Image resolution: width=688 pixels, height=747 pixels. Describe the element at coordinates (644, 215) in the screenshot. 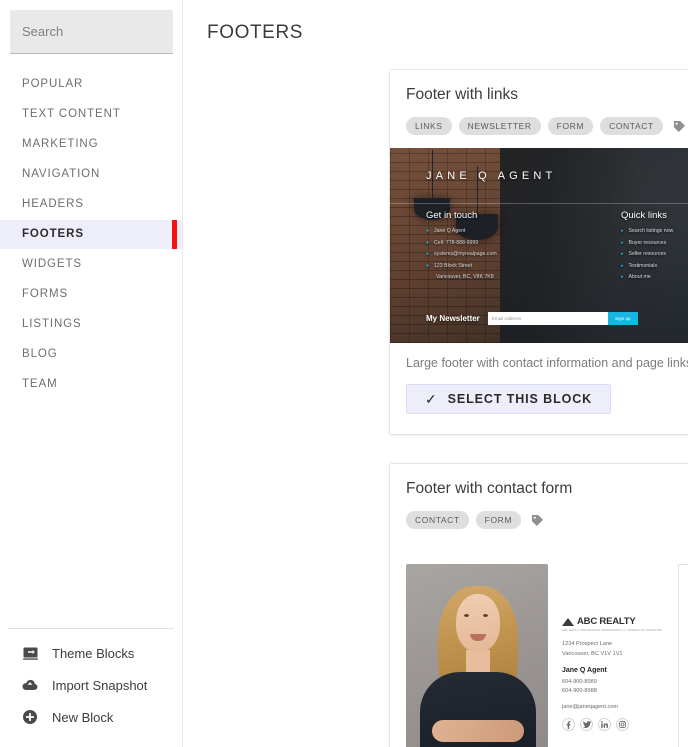

I see `preview-quicklinks-heading: Quick links` at that location.